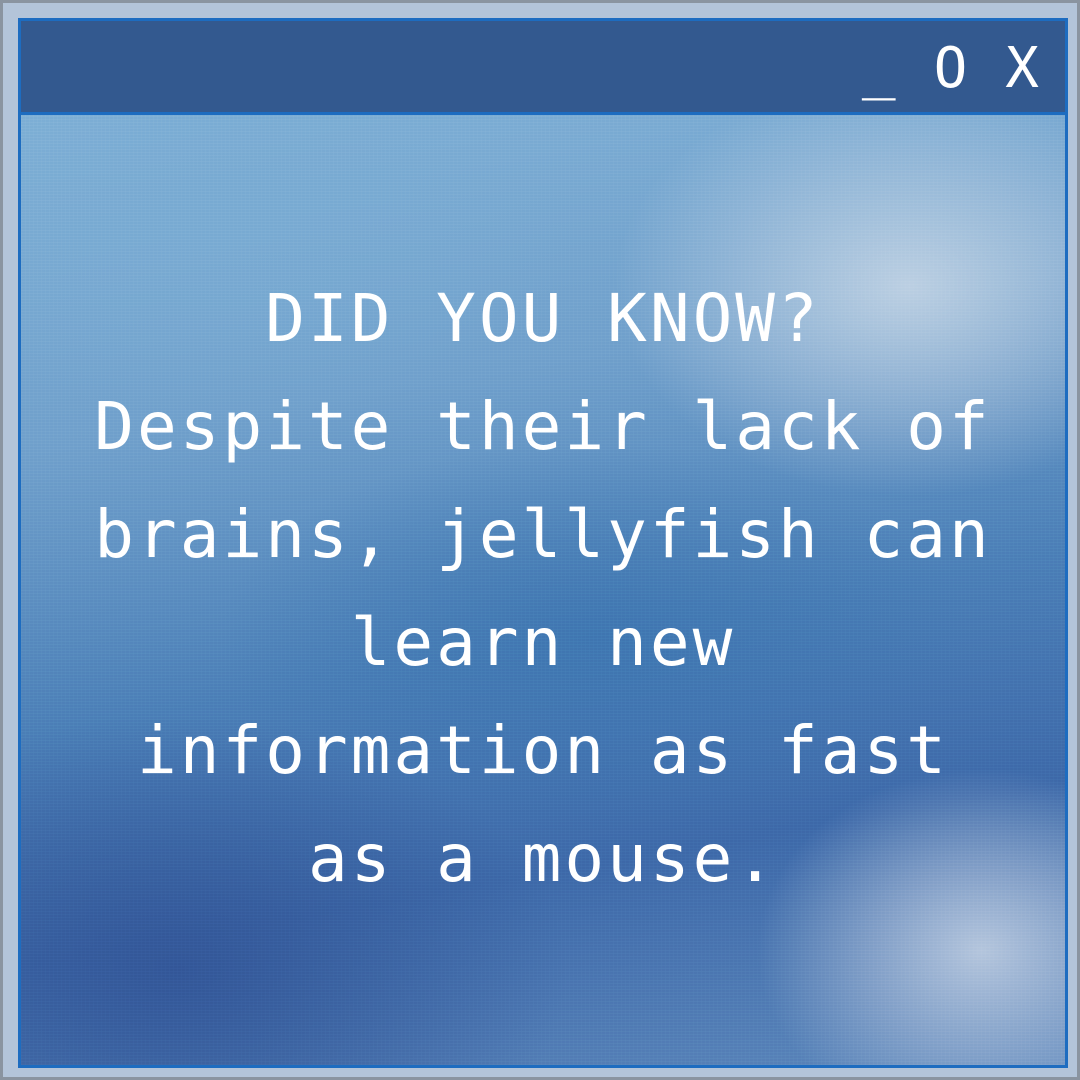  I want to click on message-line: learn new, so click(543, 642).